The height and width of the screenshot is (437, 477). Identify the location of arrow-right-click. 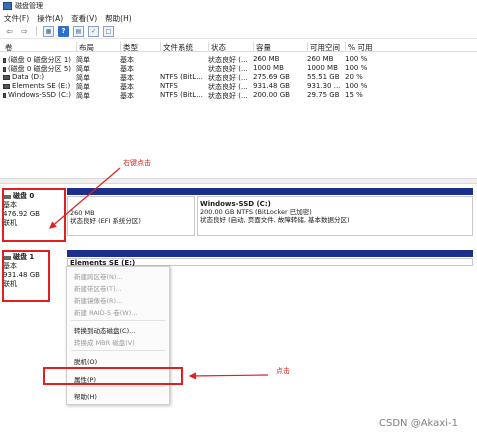
(85, 198).